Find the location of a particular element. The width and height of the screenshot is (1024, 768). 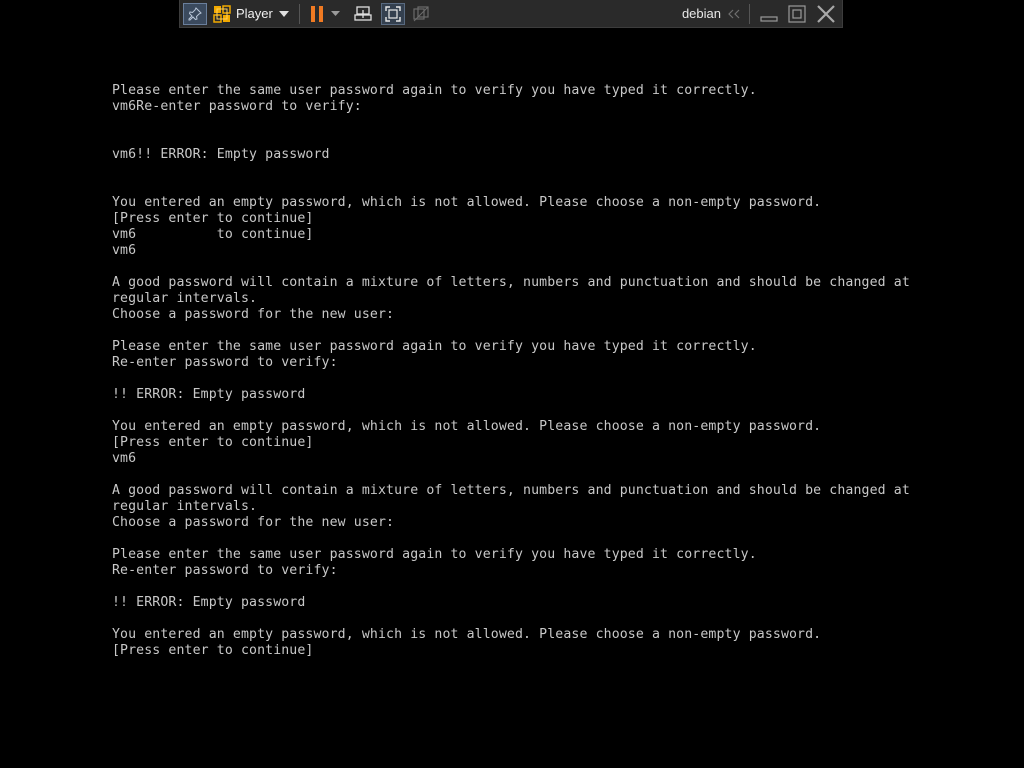

pause-icon is located at coordinates (316, 13).